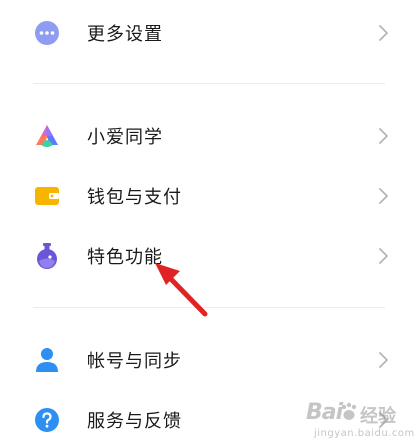  I want to click on help-question-icon, so click(47, 420).